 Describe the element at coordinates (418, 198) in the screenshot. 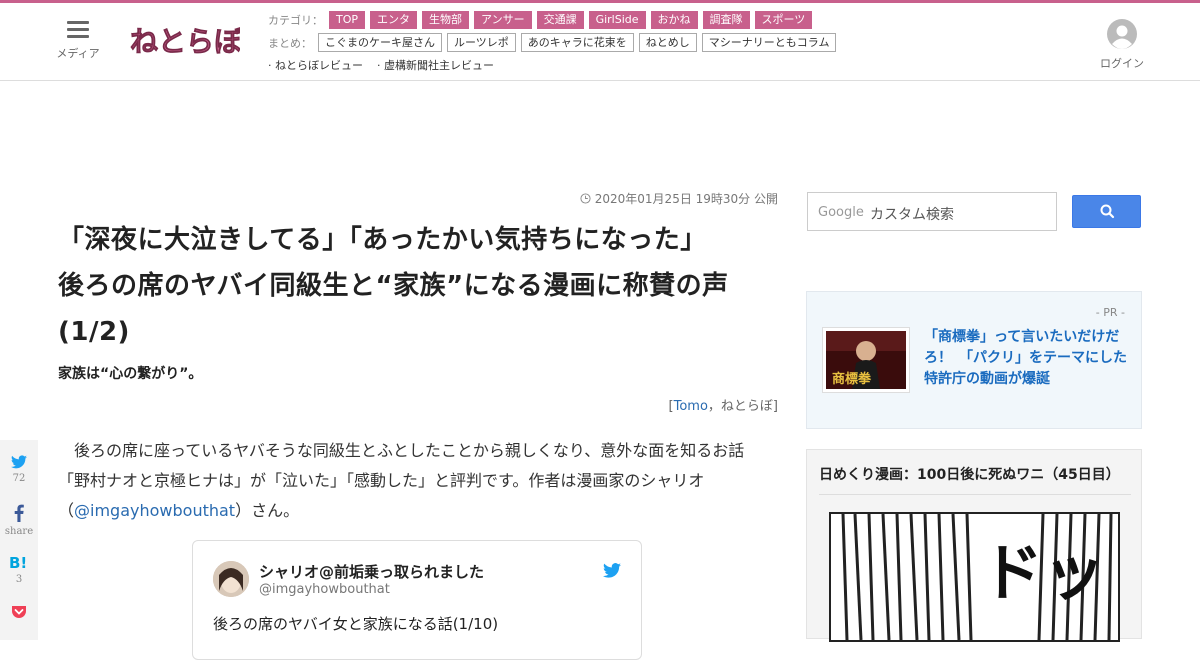

I see `publish-date: 2020年01月25日 19時30分 公開` at that location.